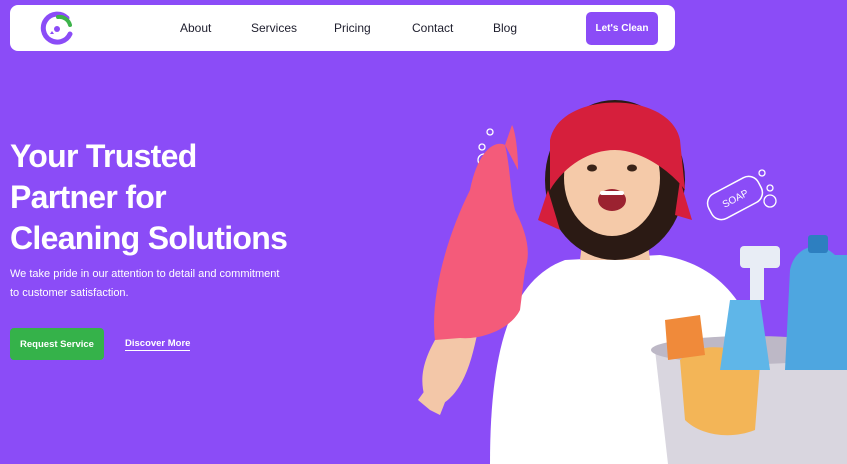 Image resolution: width=847 pixels, height=464 pixels. I want to click on nav-link-services: Services, so click(274, 28).